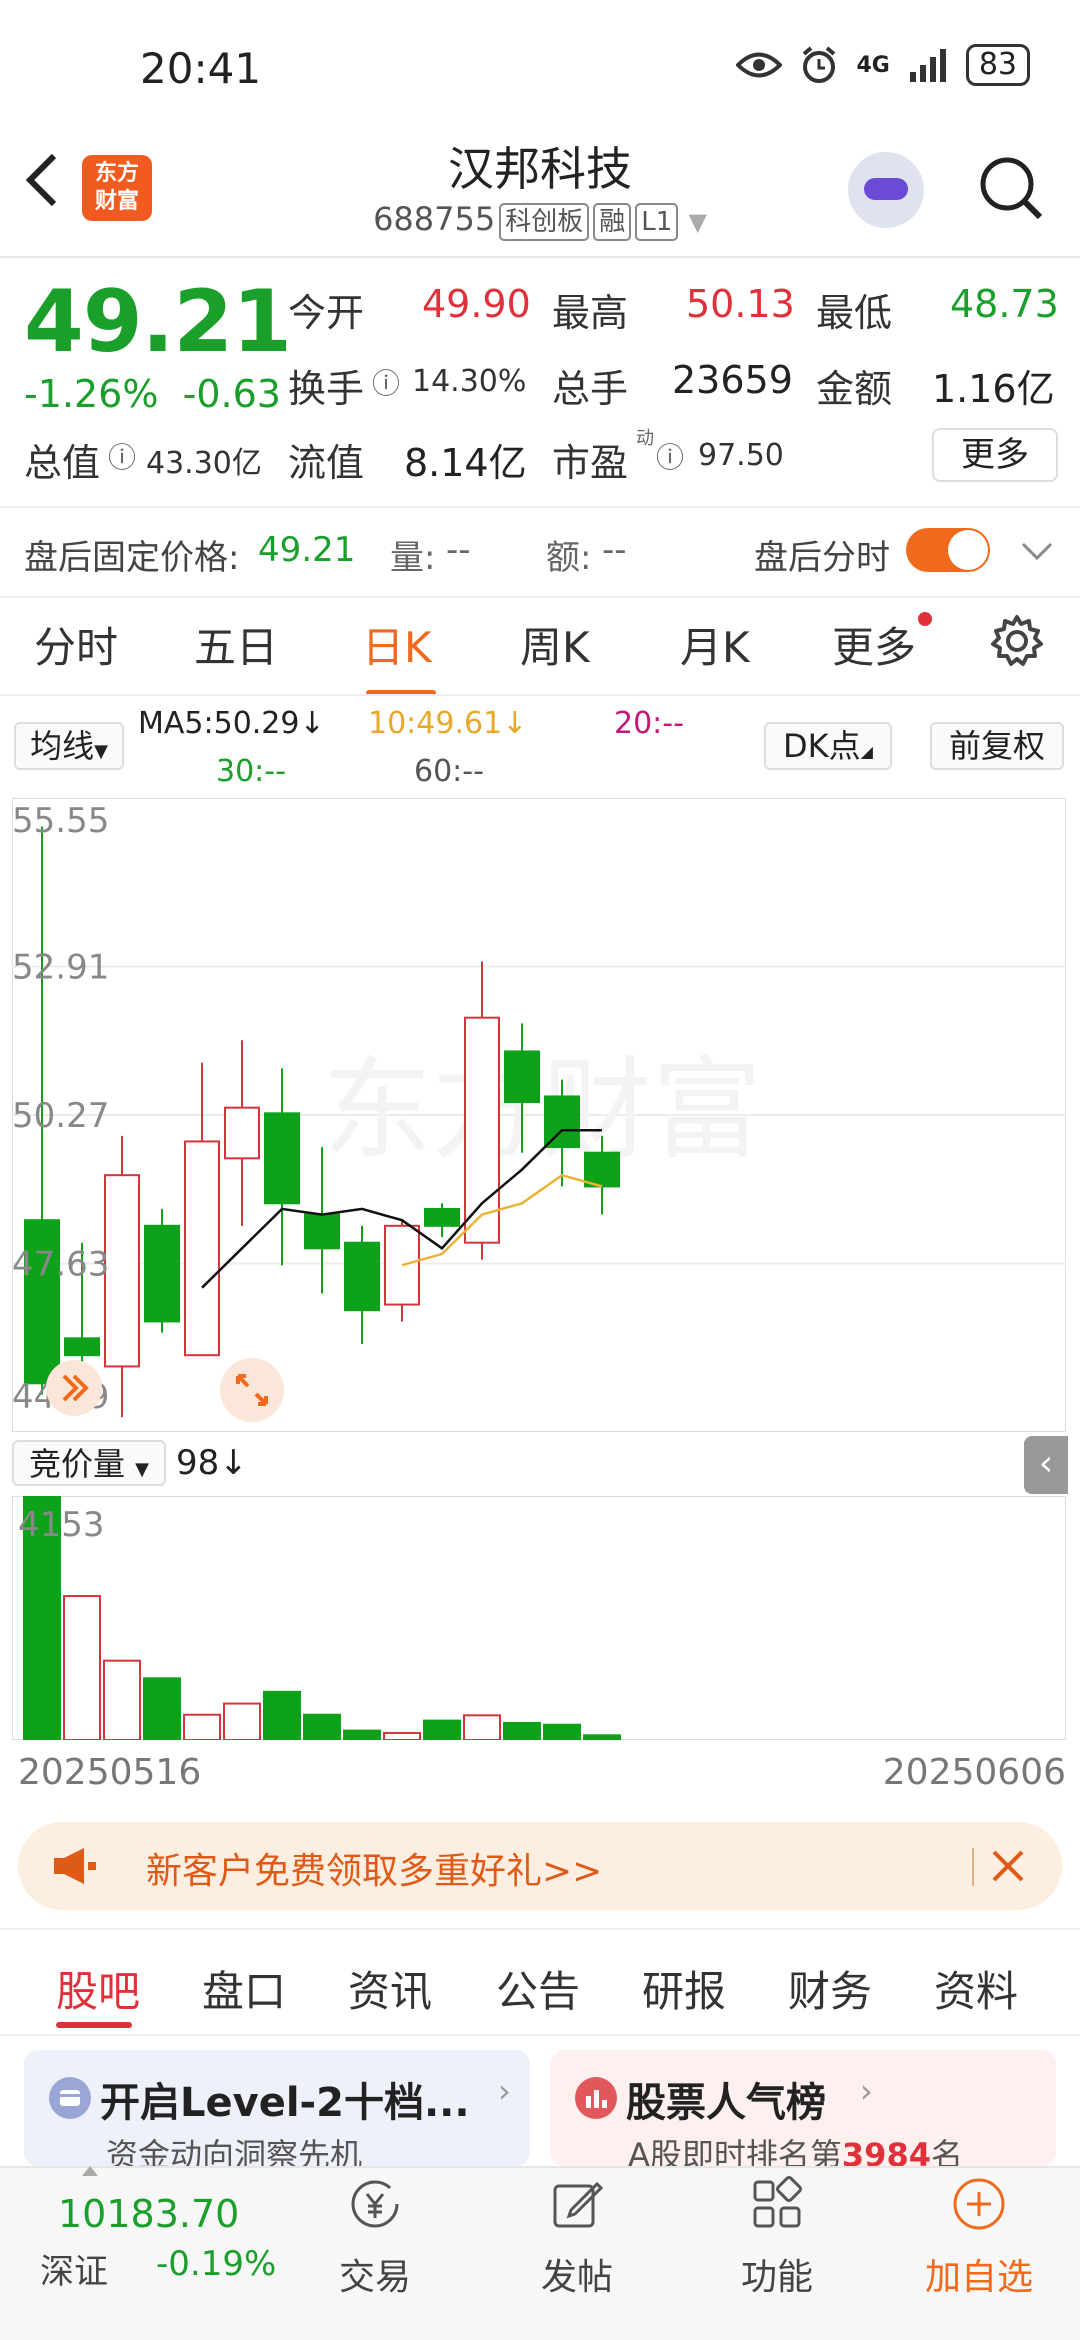 The height and width of the screenshot is (2340, 1080). Describe the element at coordinates (866, 751) in the screenshot. I see `corner-caret-icon: ◢` at that location.